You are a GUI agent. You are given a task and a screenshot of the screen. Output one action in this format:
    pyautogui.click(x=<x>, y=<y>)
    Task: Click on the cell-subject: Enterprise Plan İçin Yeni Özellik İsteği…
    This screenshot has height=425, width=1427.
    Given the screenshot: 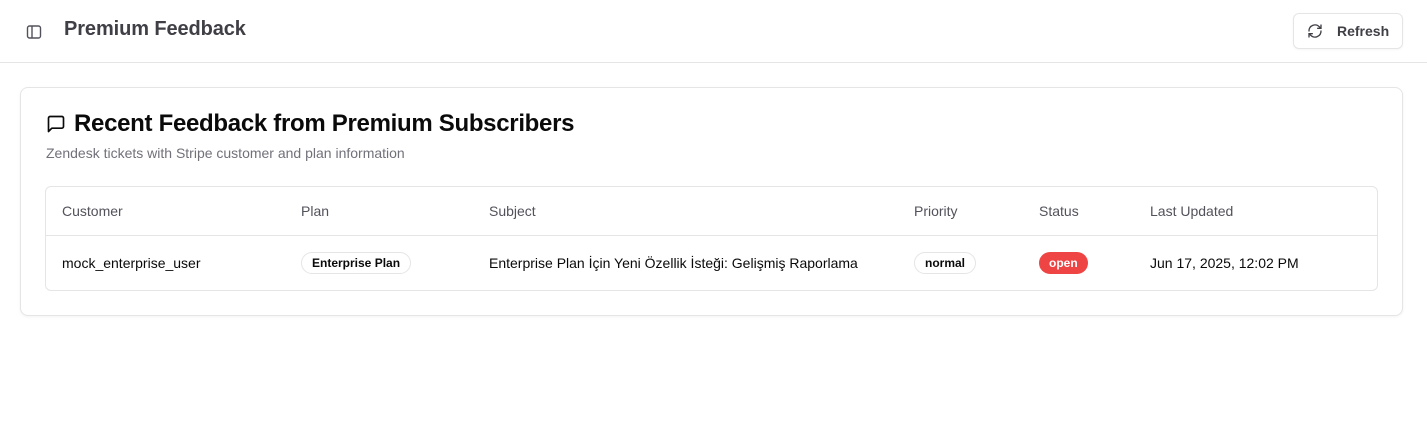 What is the action you would take?
    pyautogui.click(x=673, y=263)
    